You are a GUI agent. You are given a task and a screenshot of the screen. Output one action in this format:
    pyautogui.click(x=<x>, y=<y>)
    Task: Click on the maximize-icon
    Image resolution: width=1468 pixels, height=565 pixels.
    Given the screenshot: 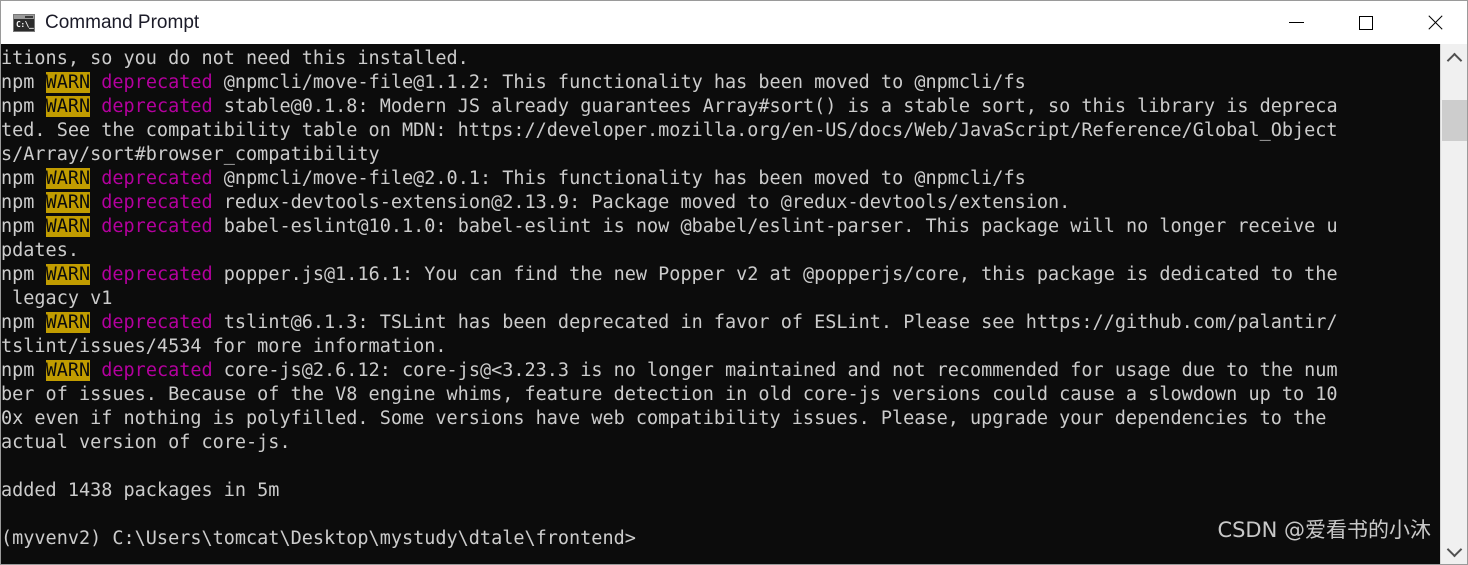 What is the action you would take?
    pyautogui.click(x=1365, y=22)
    